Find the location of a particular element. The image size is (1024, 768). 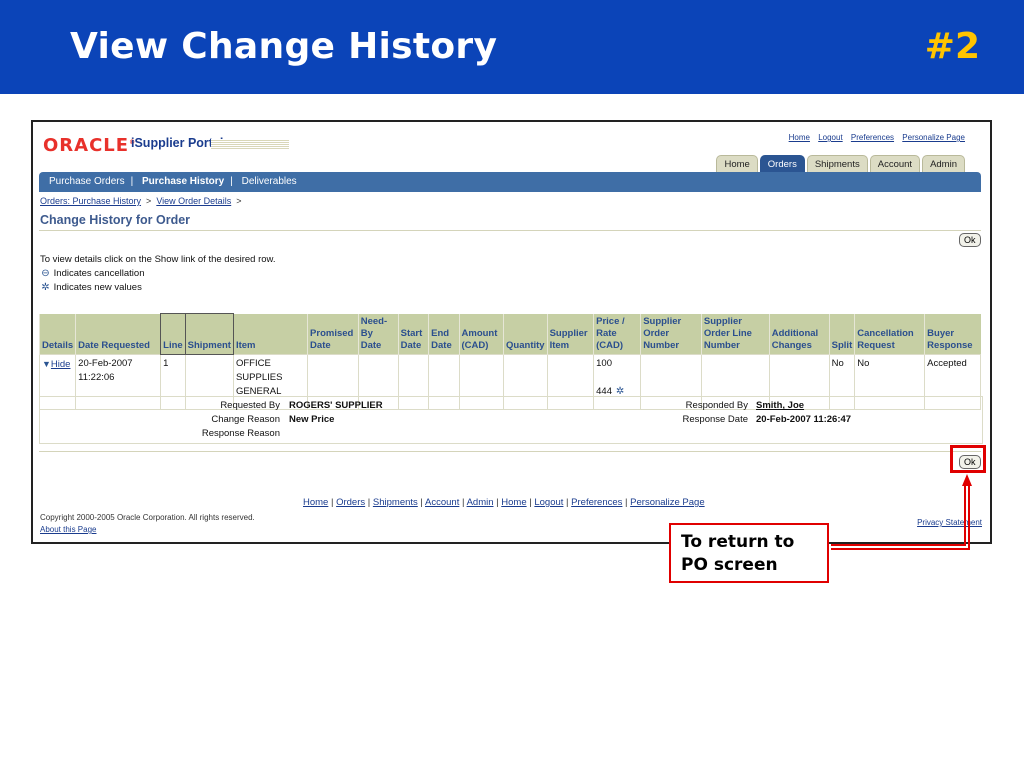

callout-line-1: To return to is located at coordinates (738, 542).